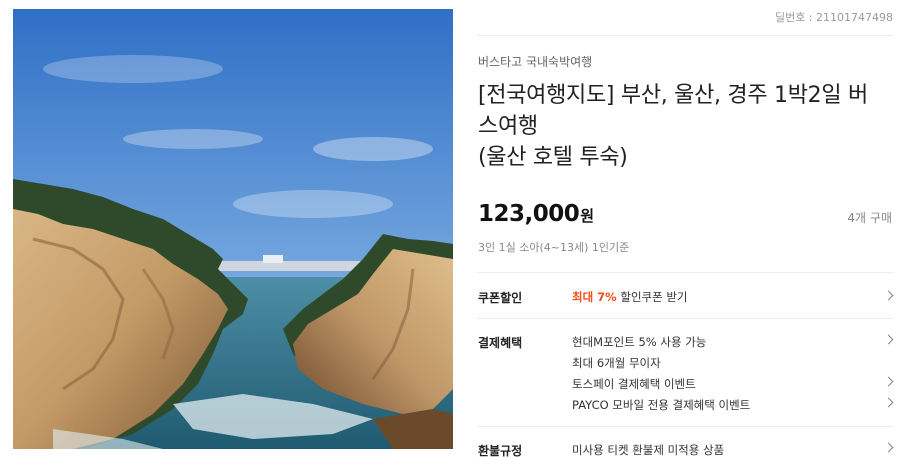 The image size is (906, 457). Describe the element at coordinates (553, 157) in the screenshot. I see `product-title-line: (울산 호텔 투숙)` at that location.